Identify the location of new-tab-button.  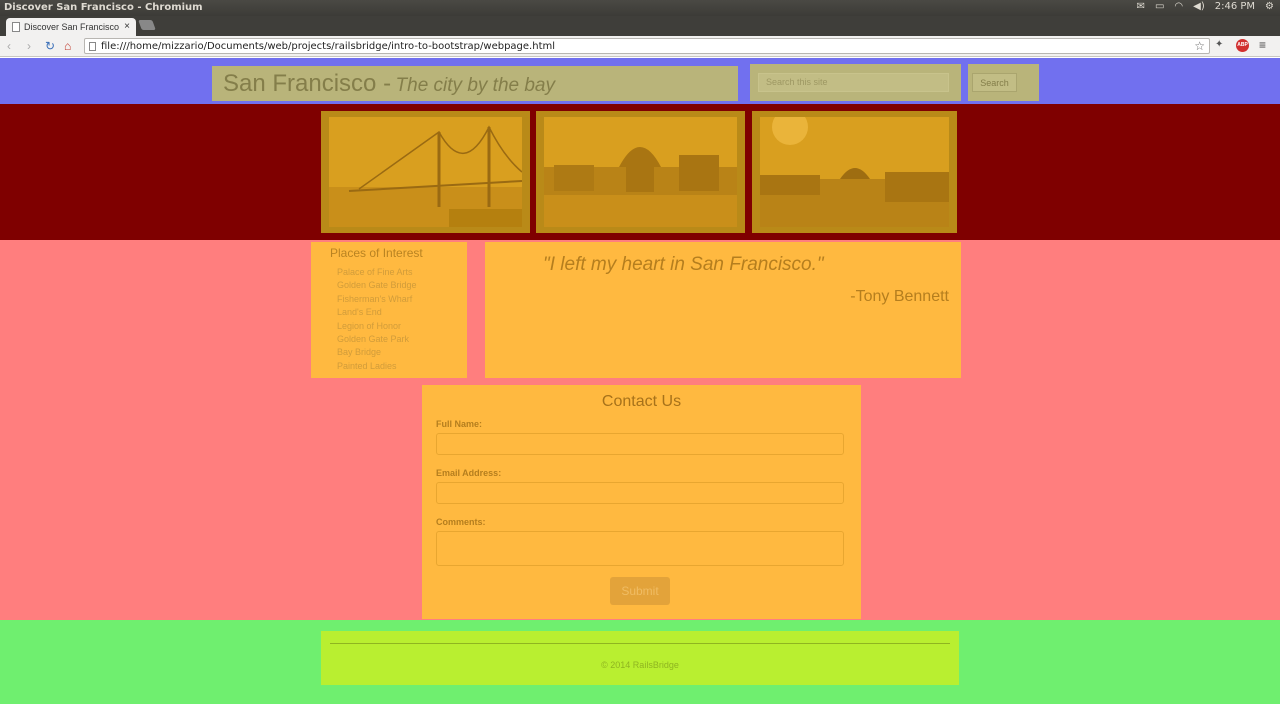
(147, 25).